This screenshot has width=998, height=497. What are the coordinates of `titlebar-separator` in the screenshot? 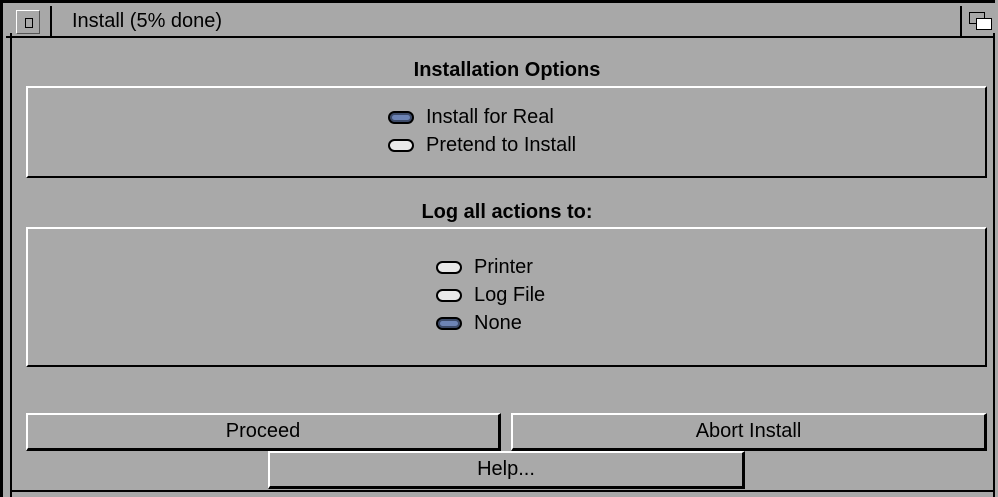 It's located at (51, 21).